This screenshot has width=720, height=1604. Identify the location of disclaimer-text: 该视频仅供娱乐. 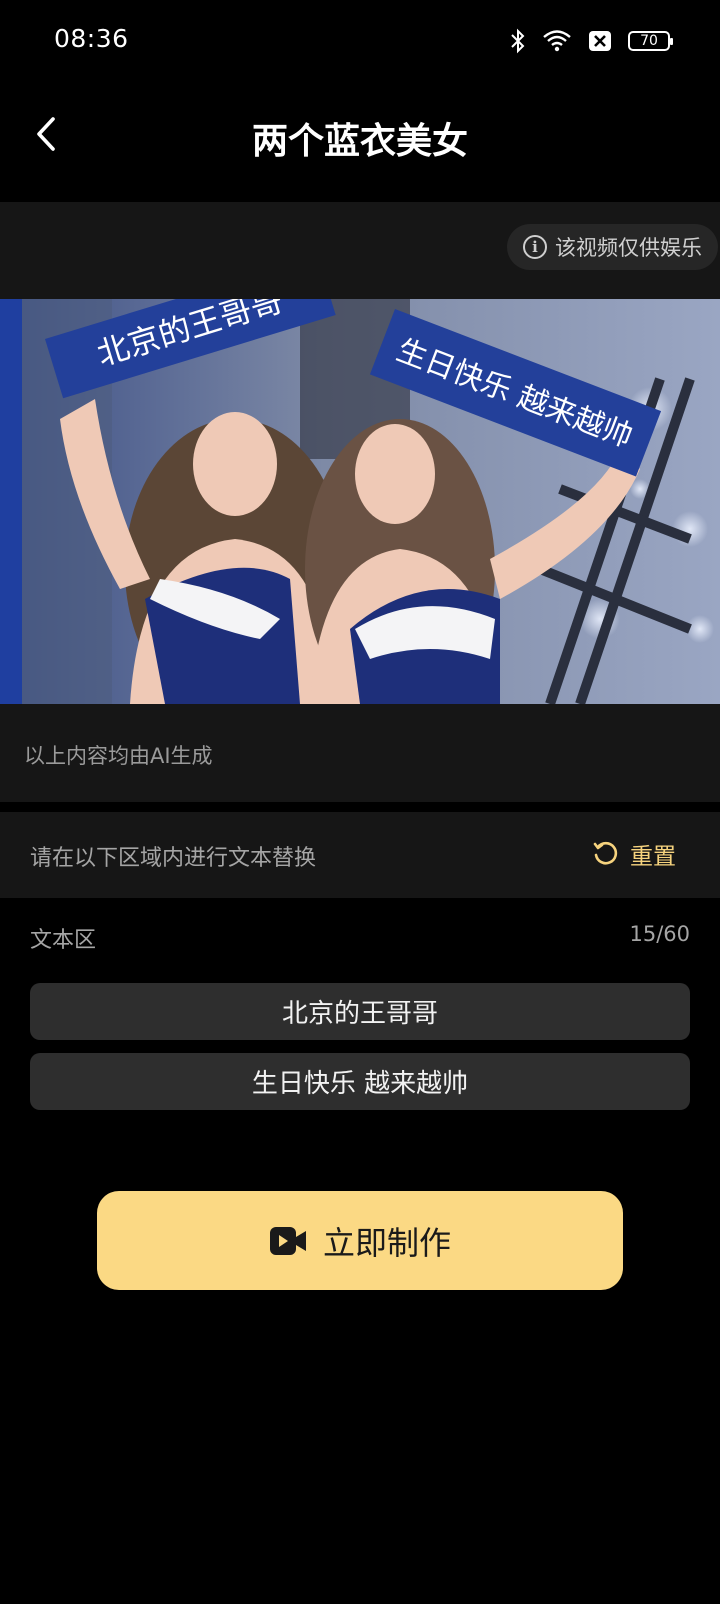
(628, 248).